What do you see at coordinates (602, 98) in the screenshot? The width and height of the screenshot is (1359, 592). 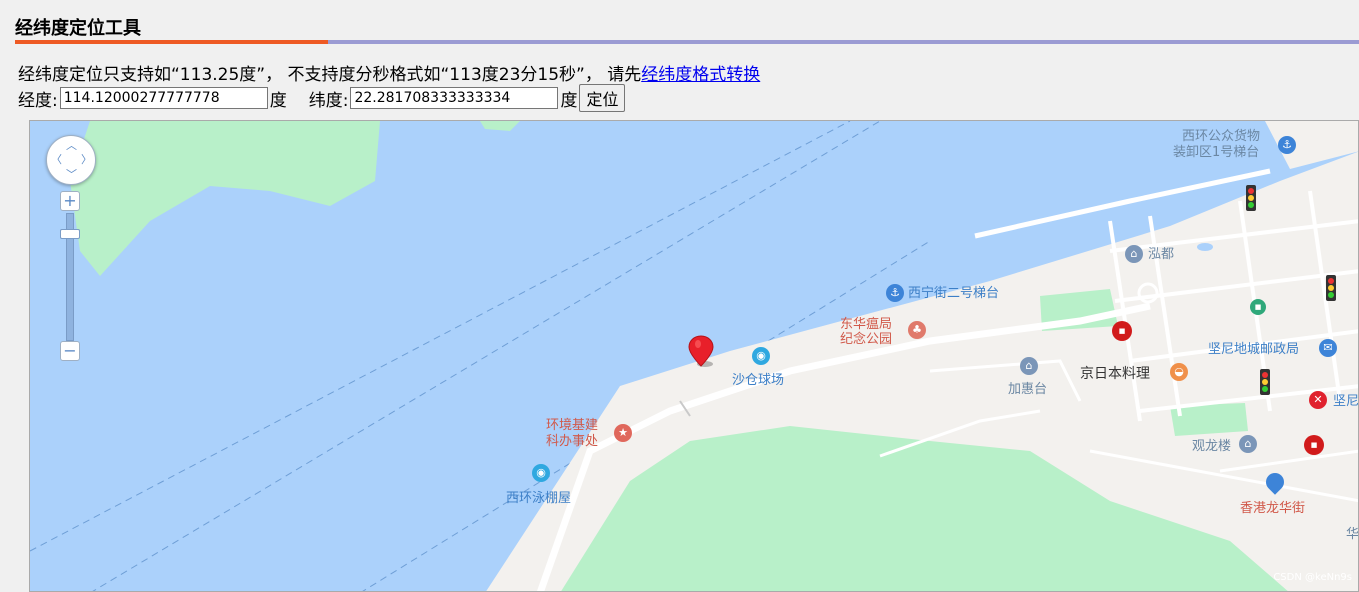 I see `locate-button: 定位` at bounding box center [602, 98].